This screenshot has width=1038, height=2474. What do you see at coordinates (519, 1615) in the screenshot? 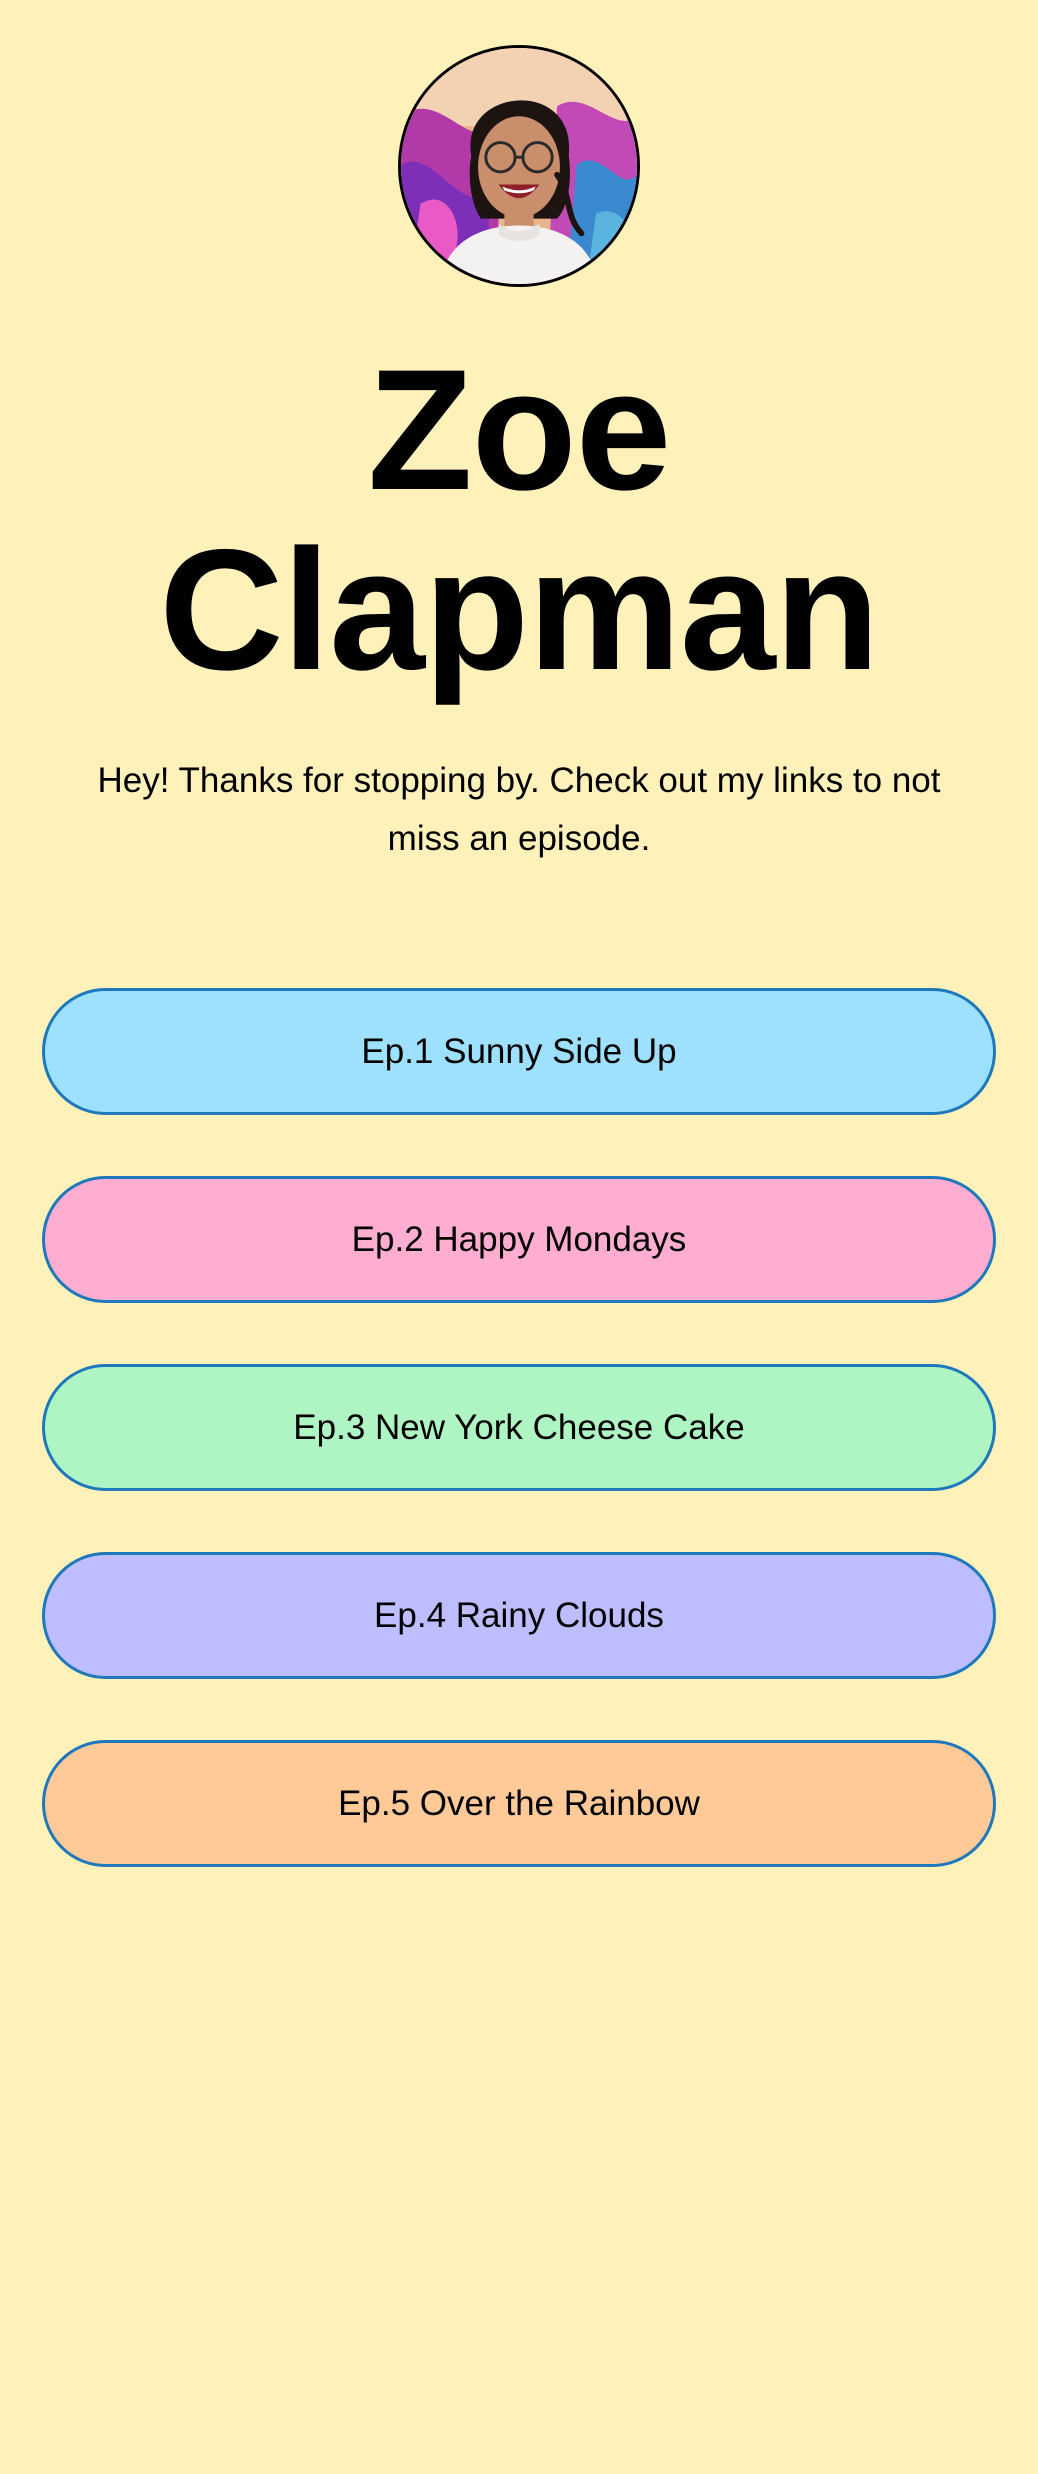
I see `episode-link-4: Ep.4 Rainy Clouds` at bounding box center [519, 1615].